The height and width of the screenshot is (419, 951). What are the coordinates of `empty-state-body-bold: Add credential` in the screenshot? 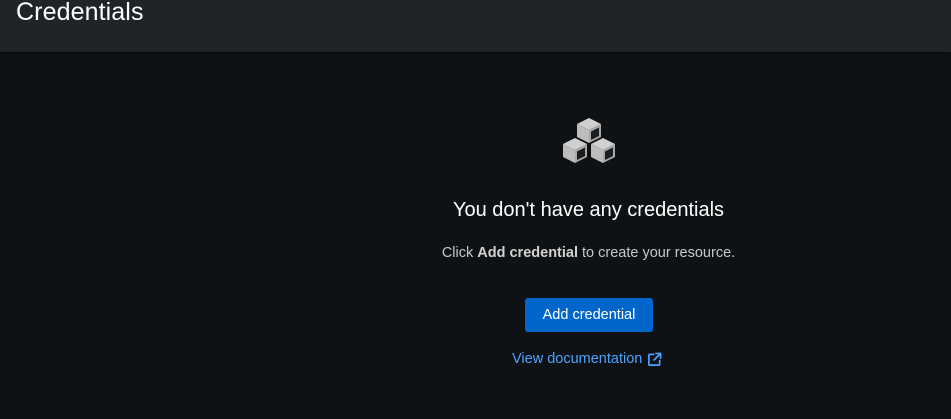 It's located at (527, 253).